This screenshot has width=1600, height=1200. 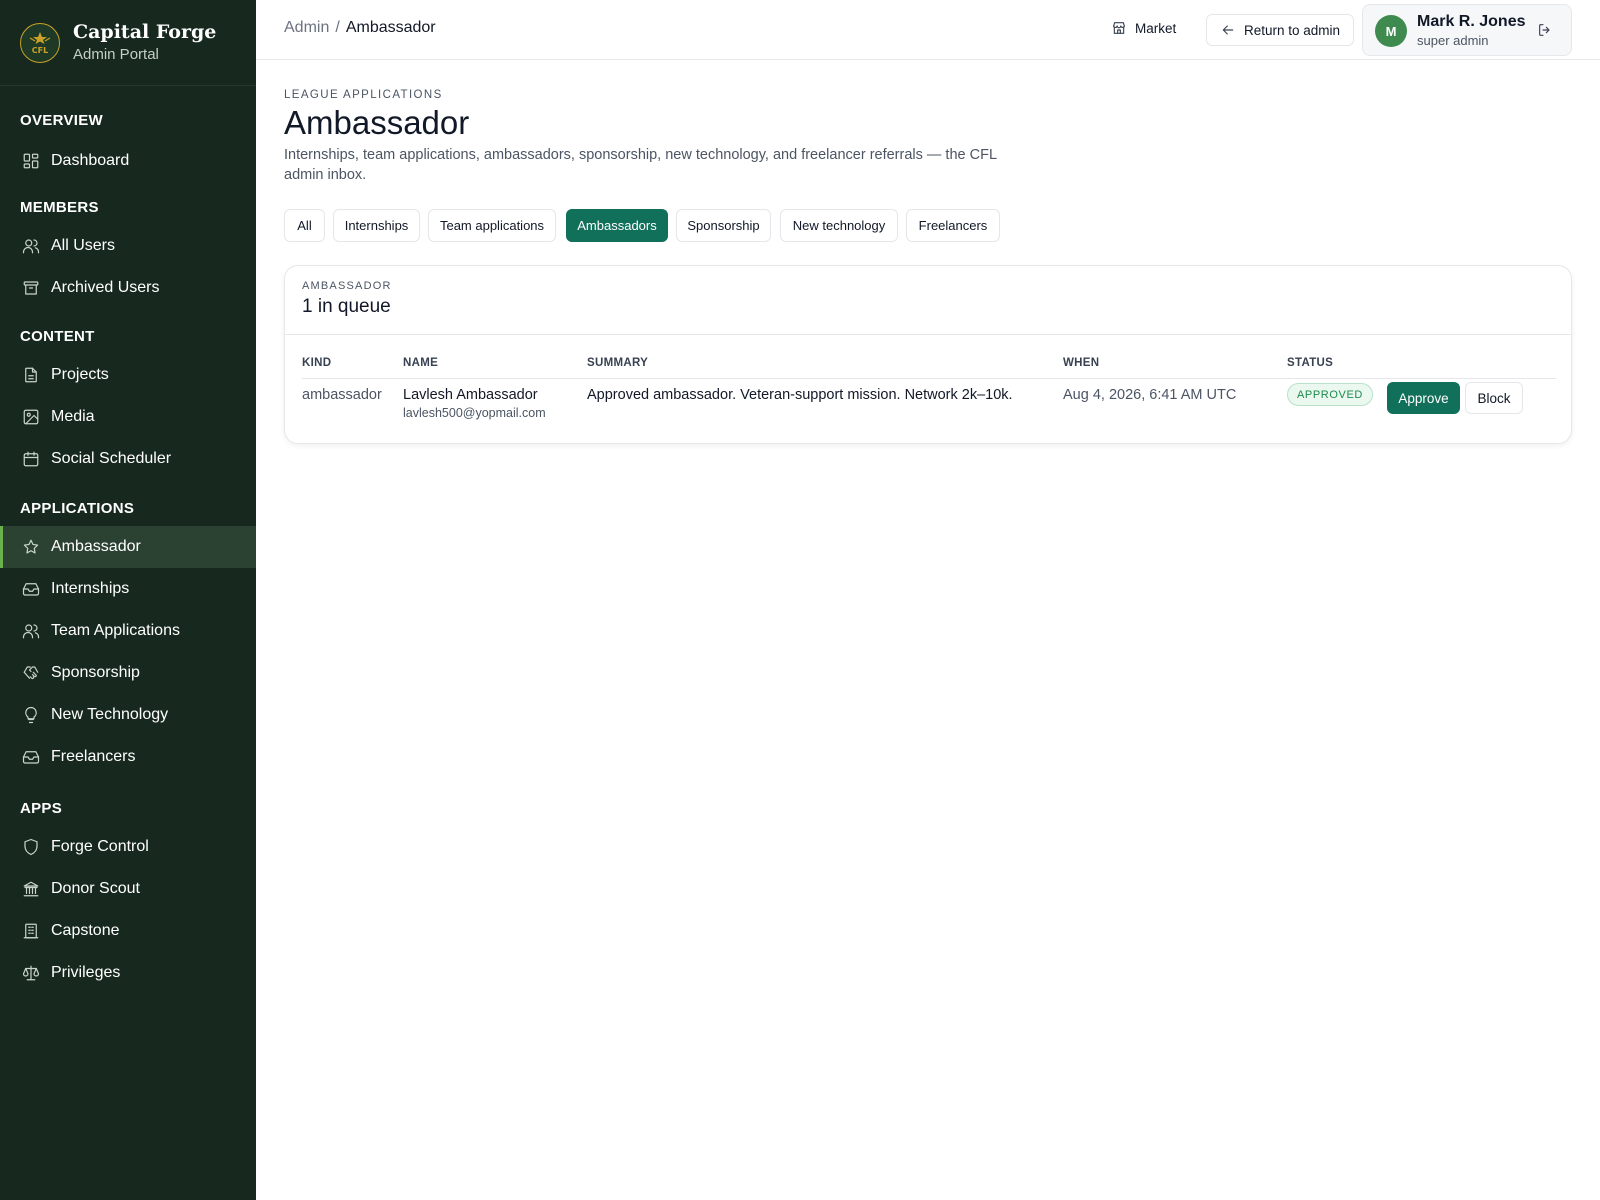 I want to click on sidebar-item-label: Sponsorship, so click(x=95, y=672).